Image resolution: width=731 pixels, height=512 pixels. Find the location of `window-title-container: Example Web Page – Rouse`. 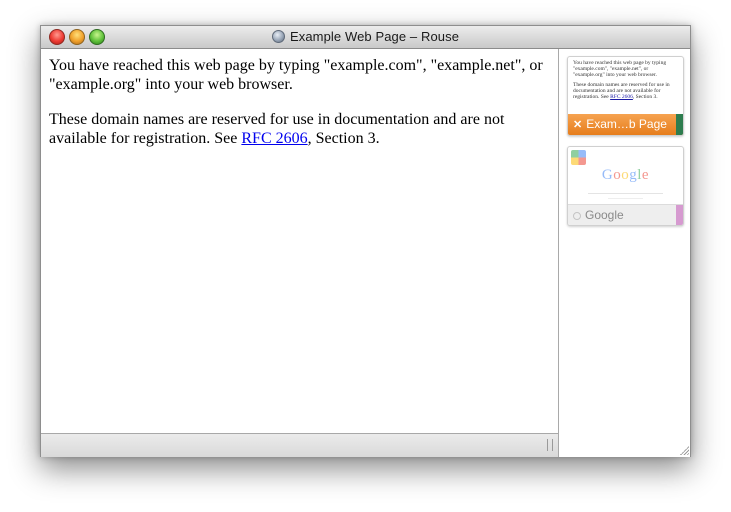

window-title-container: Example Web Page – Rouse is located at coordinates (365, 36).